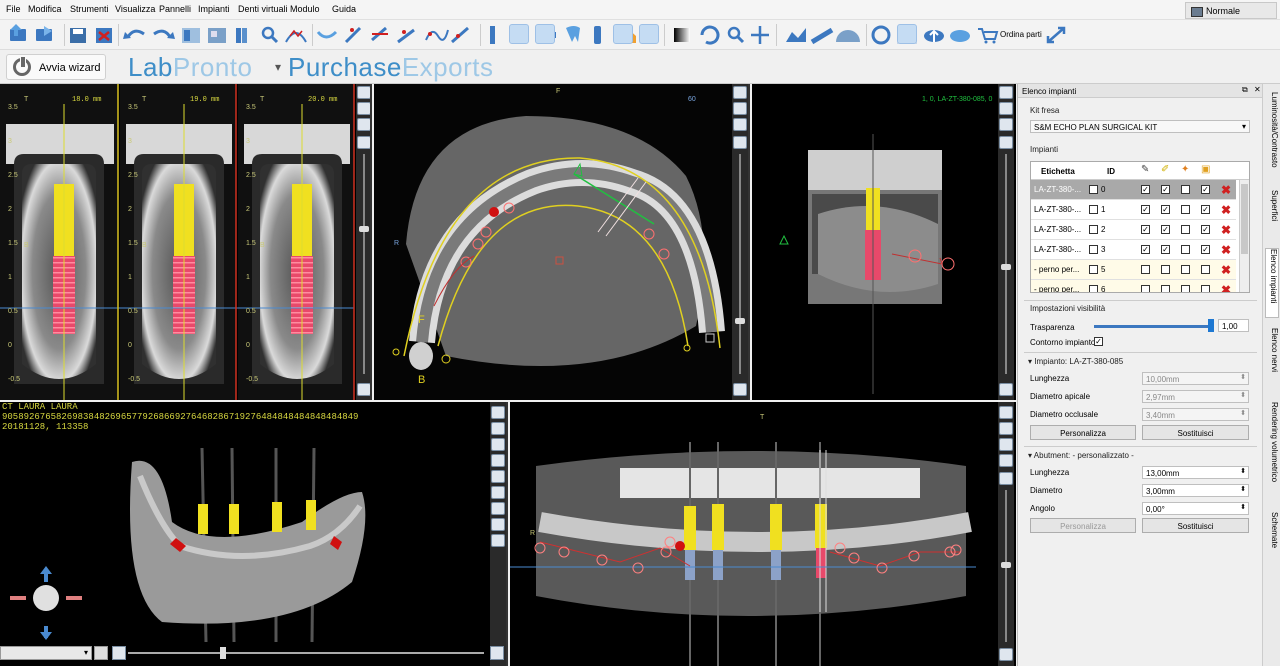  I want to click on home-tool-button, so click(623, 34).